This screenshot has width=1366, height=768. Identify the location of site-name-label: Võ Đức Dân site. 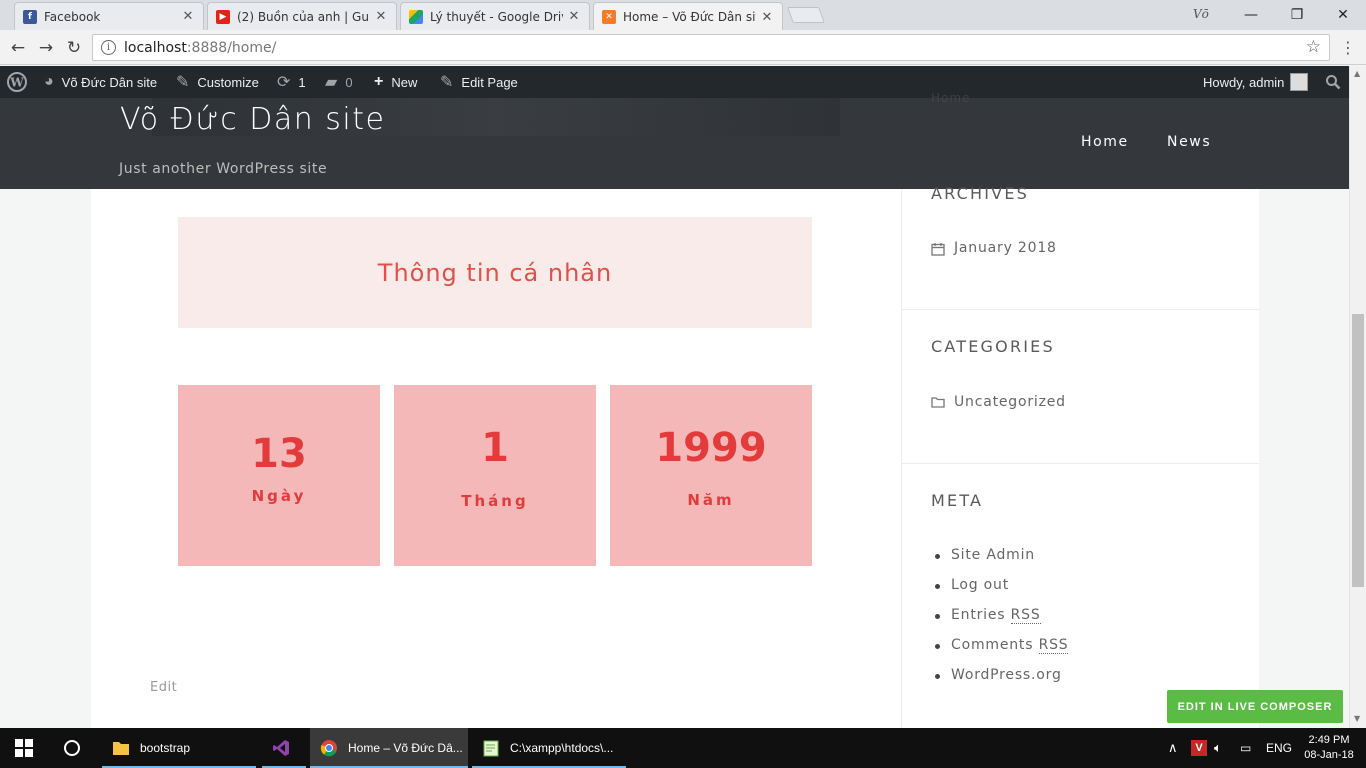
(109, 82).